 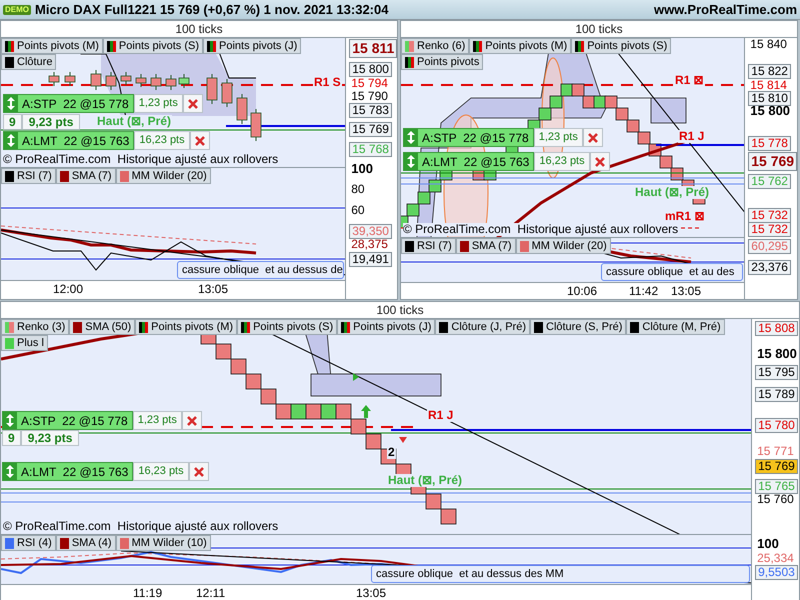 I want to click on price-label: 15 765, so click(x=776, y=486).